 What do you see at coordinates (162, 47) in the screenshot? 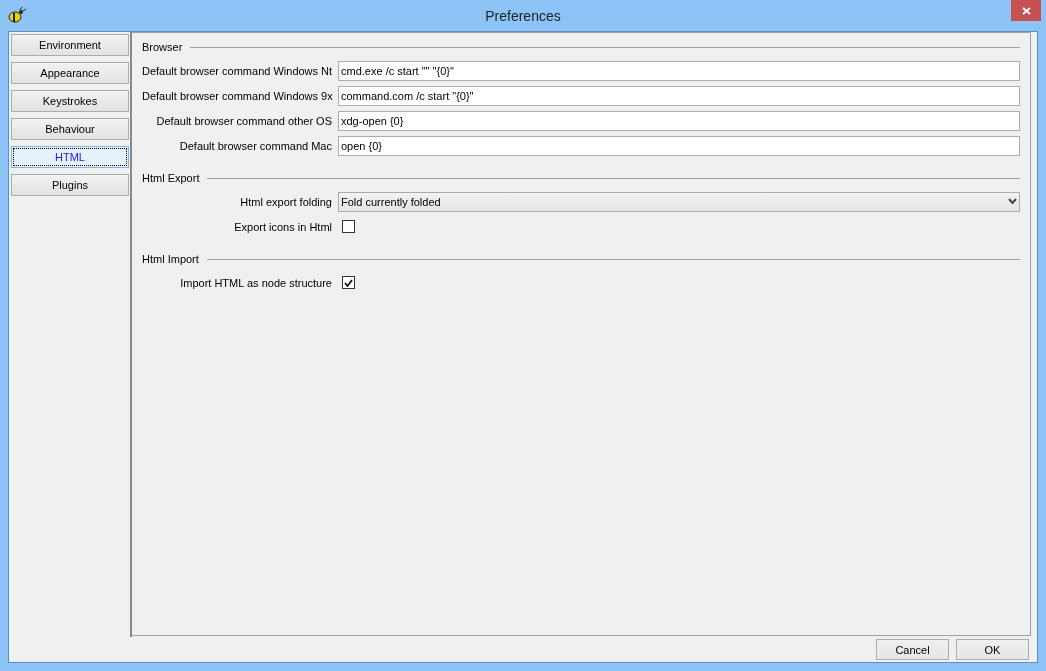
I see `section-title: Browser` at bounding box center [162, 47].